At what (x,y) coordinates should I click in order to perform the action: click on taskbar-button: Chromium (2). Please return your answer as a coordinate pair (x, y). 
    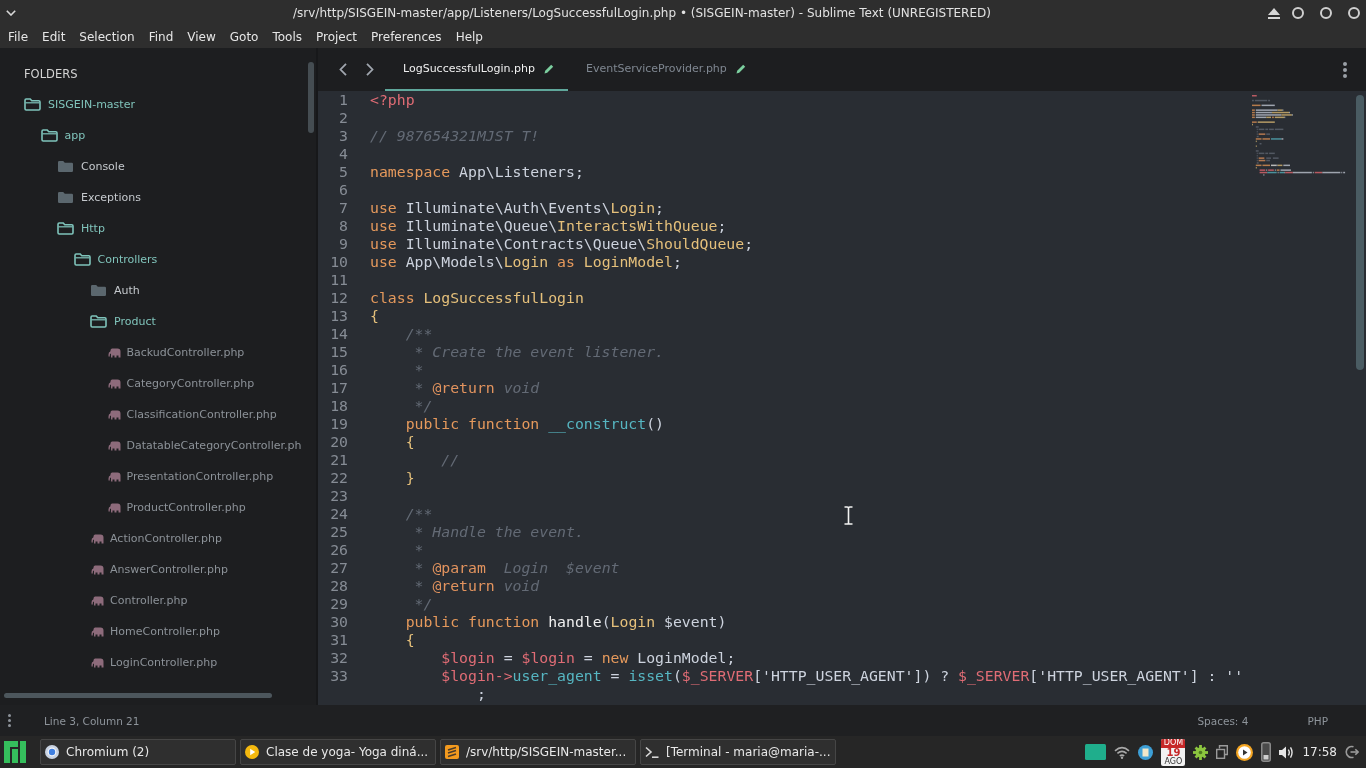
    Looking at the image, I should click on (138, 752).